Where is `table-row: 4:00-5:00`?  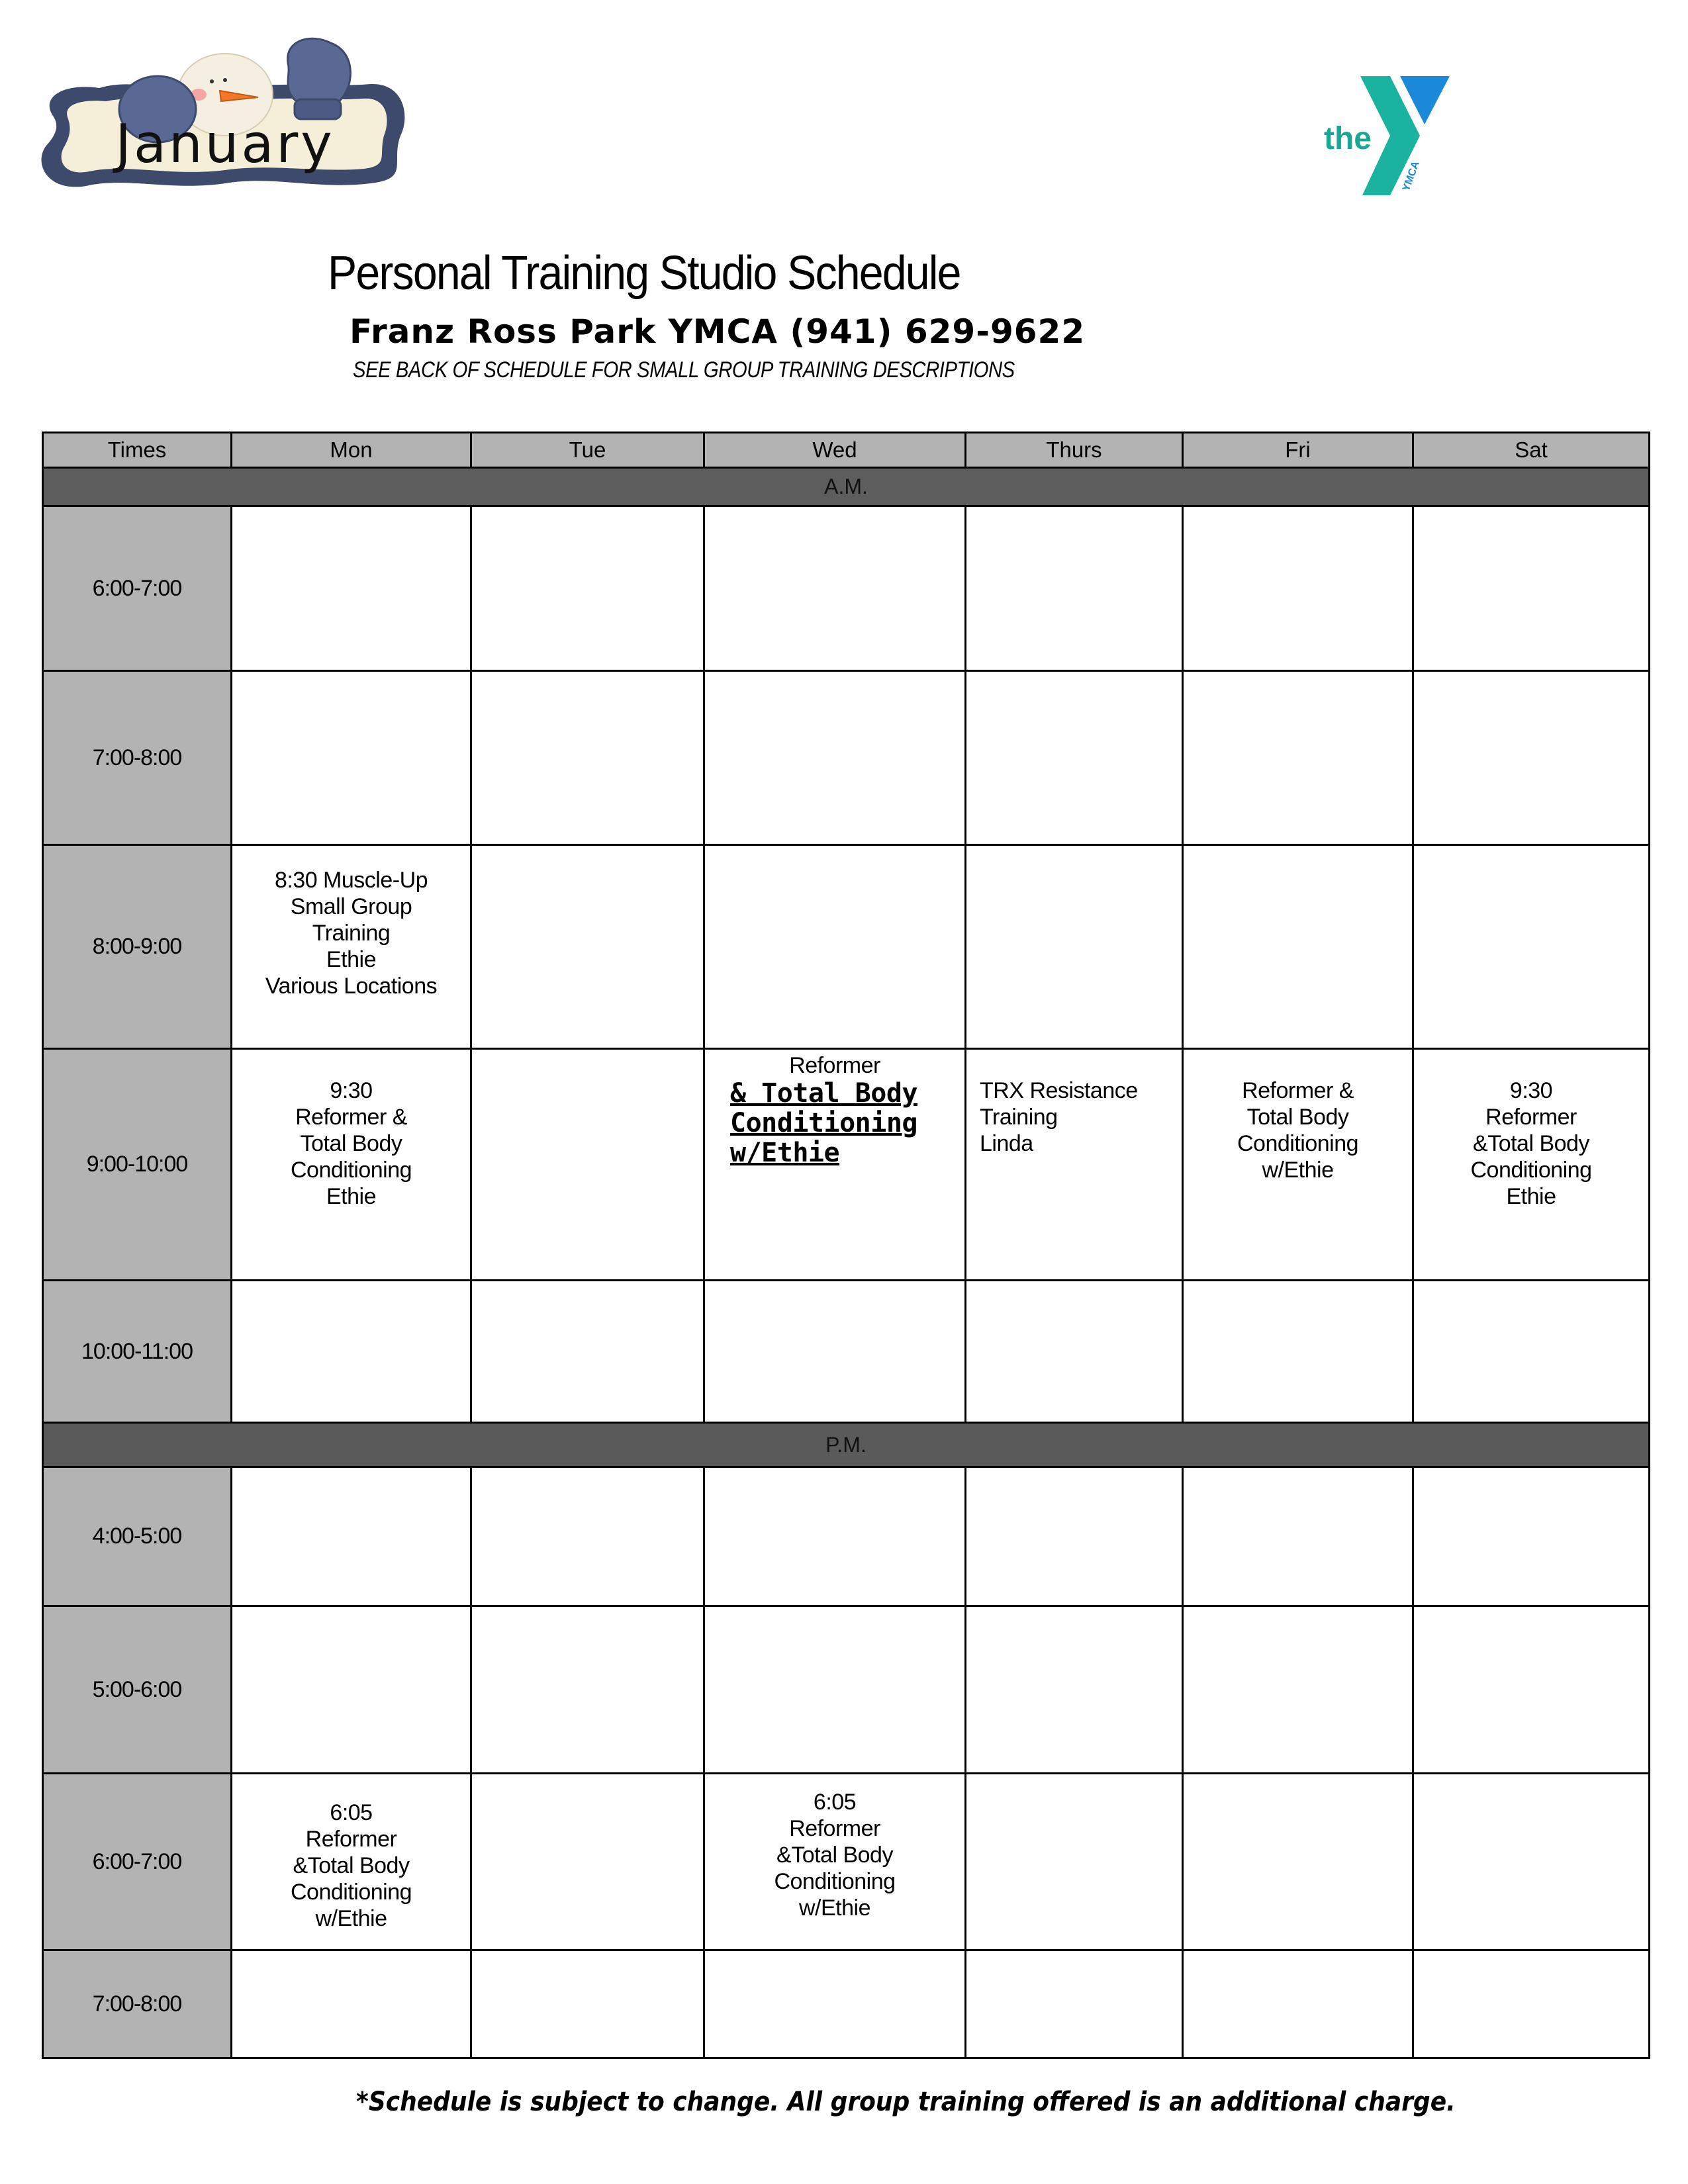
table-row: 4:00-5:00 is located at coordinates (846, 1536).